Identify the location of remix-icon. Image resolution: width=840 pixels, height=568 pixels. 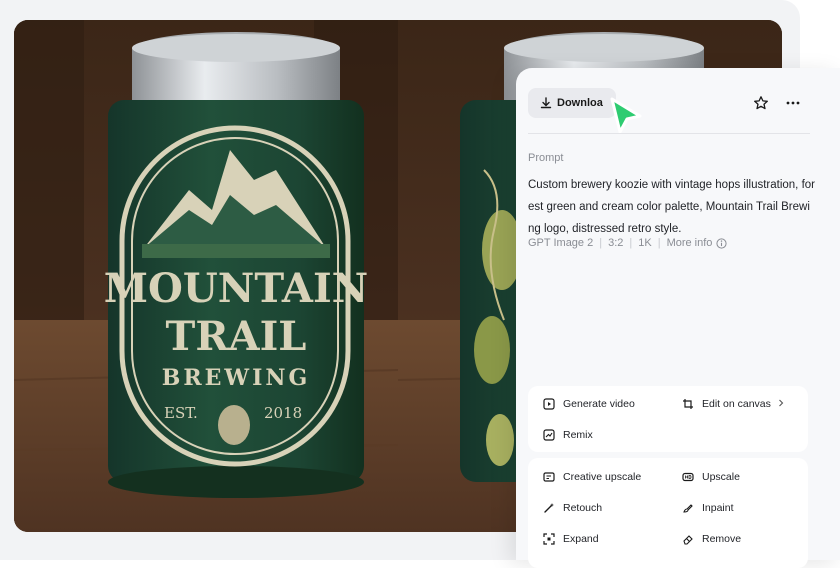
(549, 435).